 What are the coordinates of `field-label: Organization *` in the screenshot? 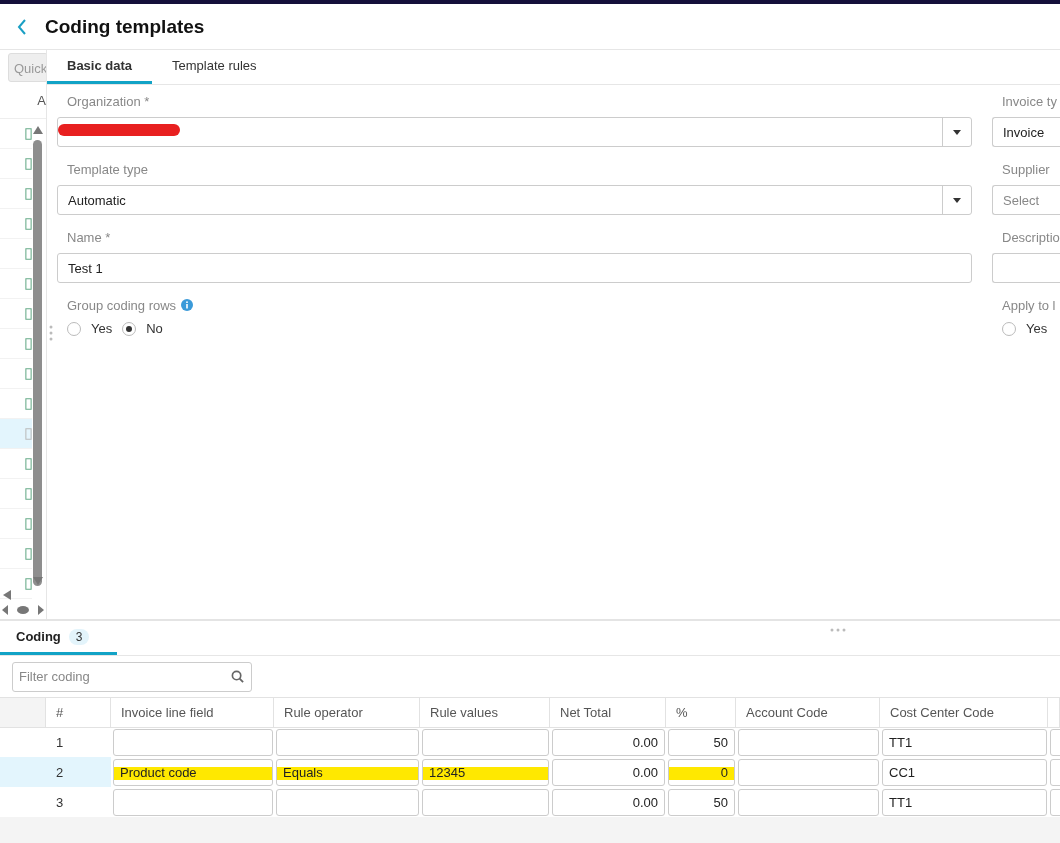 It's located at (108, 101).